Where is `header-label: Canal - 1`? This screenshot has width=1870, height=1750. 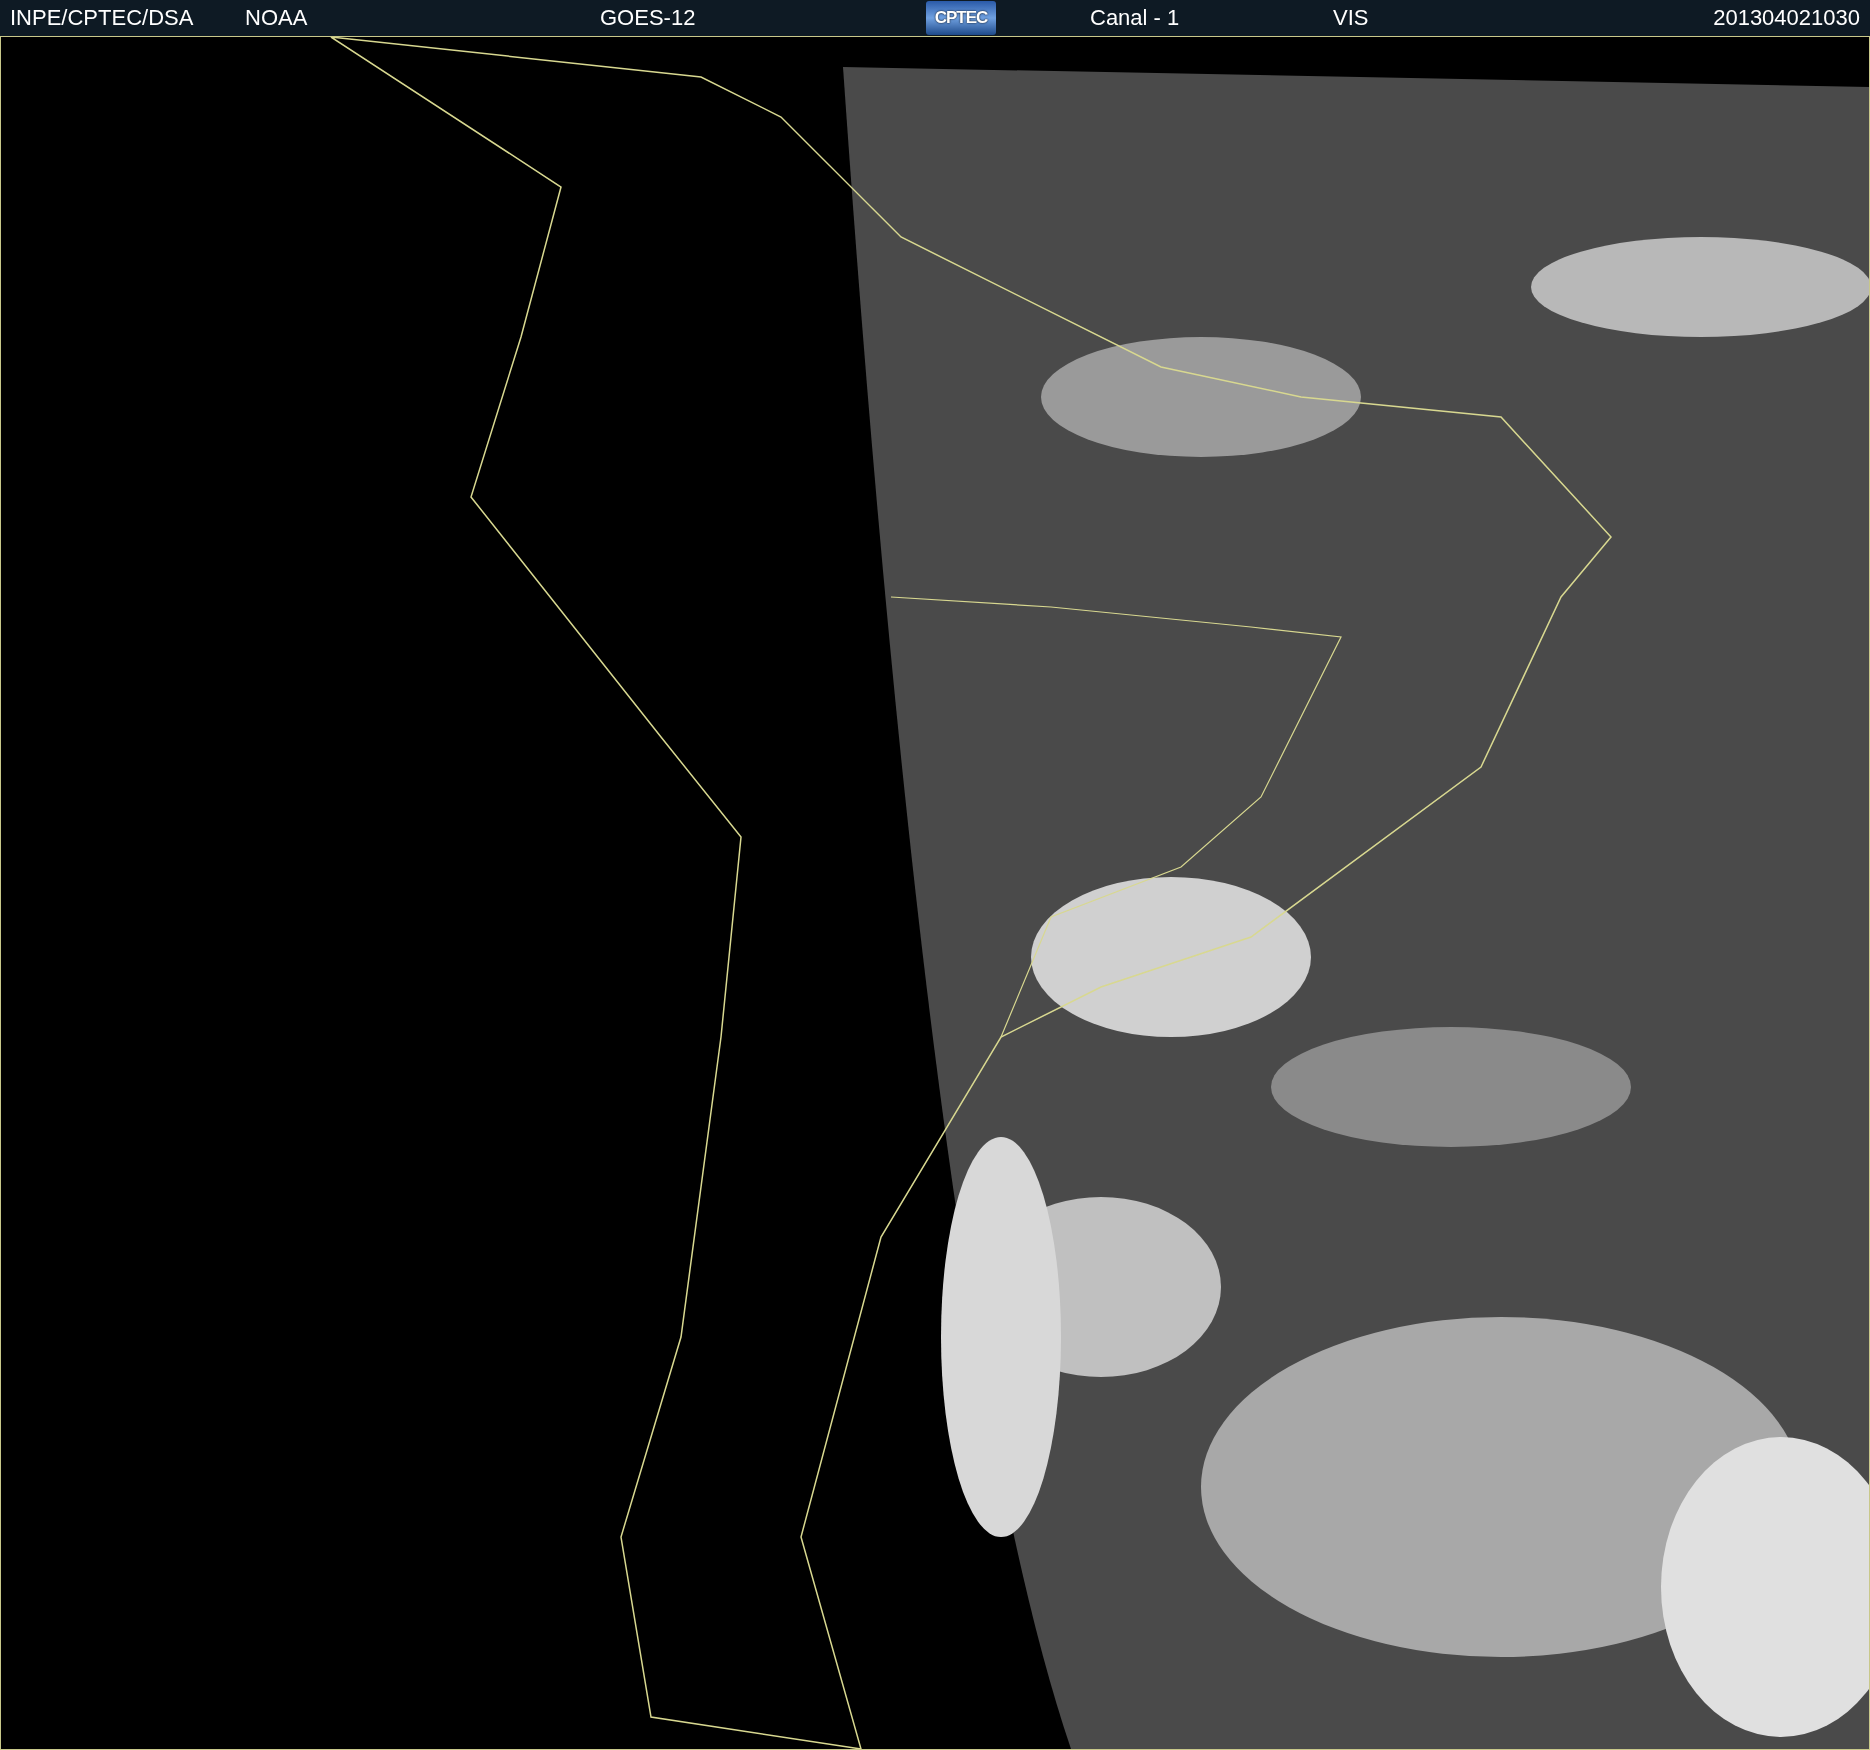
header-label: Canal - 1 is located at coordinates (1135, 18).